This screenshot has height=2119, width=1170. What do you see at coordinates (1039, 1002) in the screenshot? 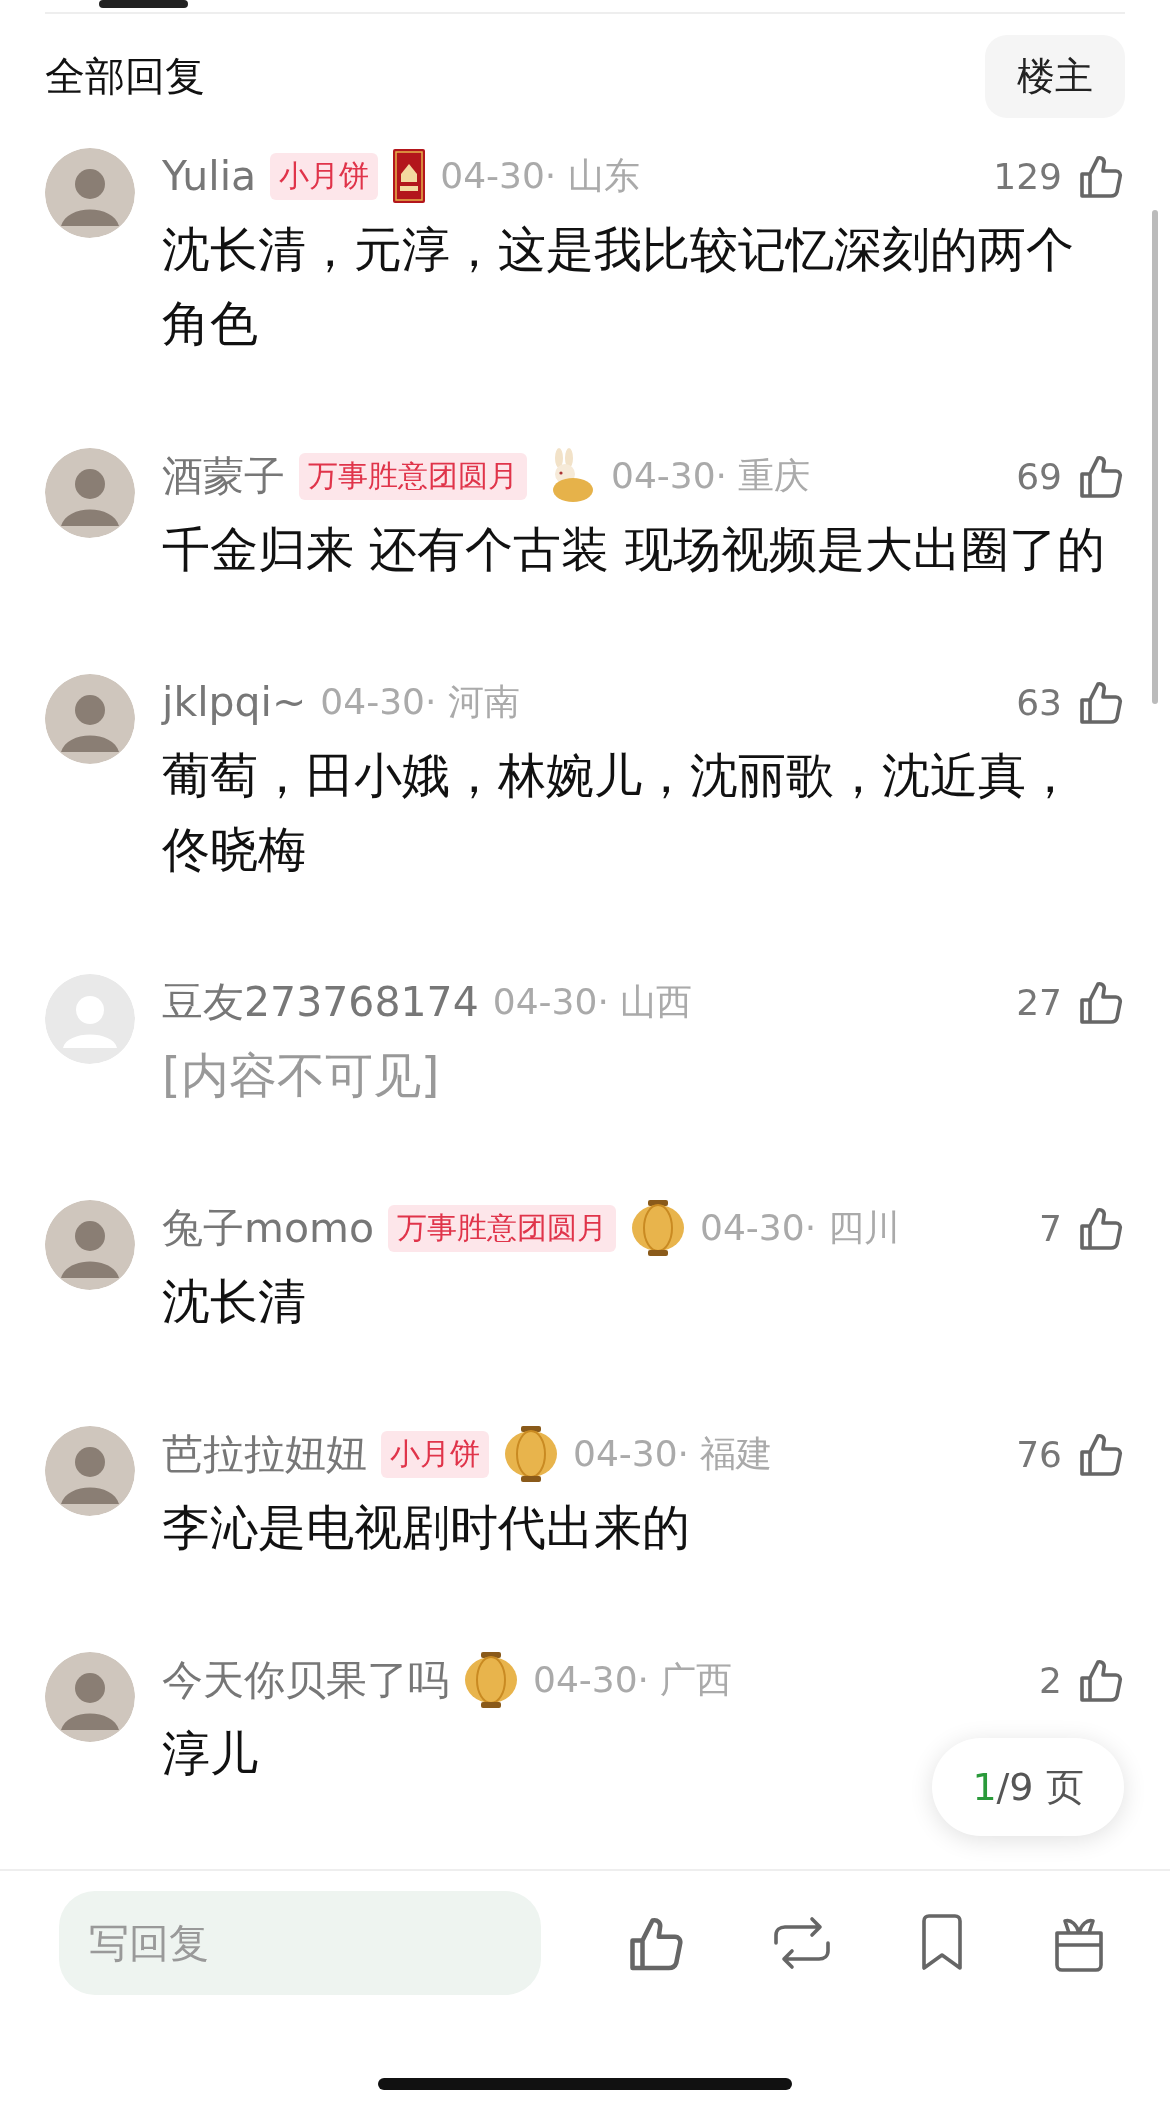
I see `like-count: 27` at bounding box center [1039, 1002].